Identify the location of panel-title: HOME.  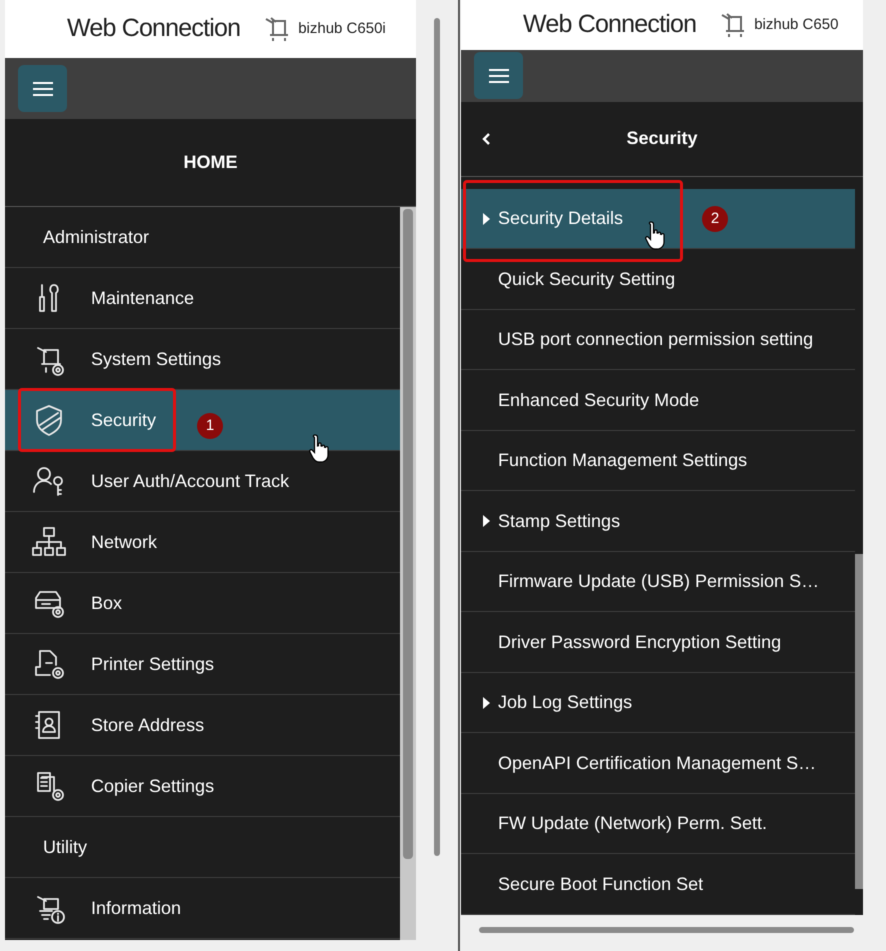
(211, 162).